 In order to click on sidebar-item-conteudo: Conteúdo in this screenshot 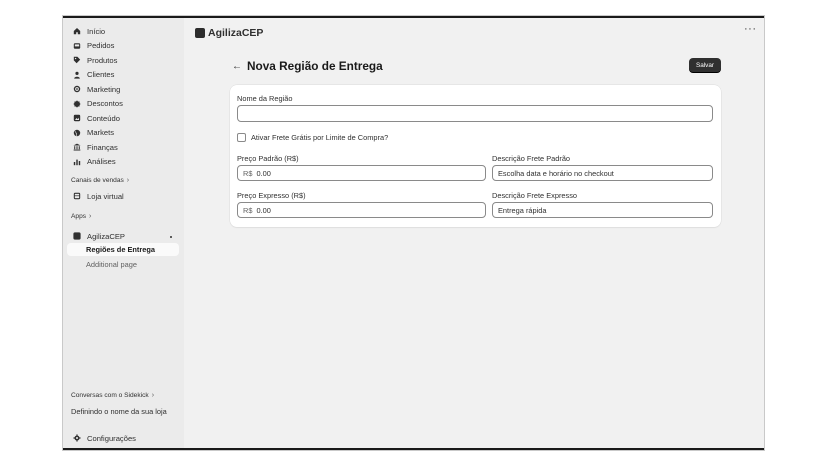, I will do `click(124, 118)`.